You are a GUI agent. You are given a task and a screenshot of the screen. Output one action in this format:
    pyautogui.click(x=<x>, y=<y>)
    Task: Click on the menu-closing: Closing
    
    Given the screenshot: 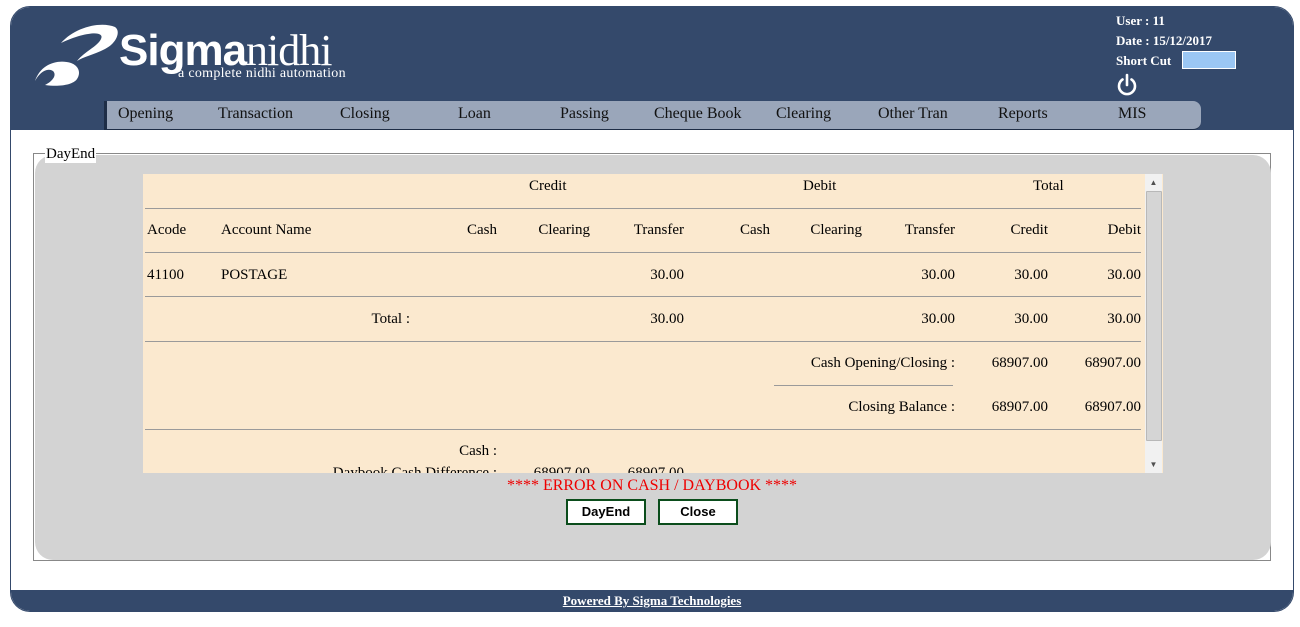 What is the action you would take?
    pyautogui.click(x=365, y=114)
    